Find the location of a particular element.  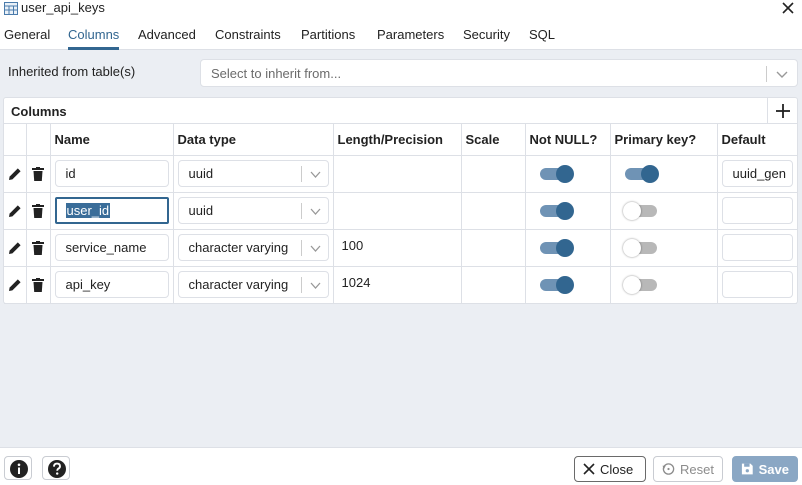

data-type-cell: character varying is located at coordinates (253, 248).